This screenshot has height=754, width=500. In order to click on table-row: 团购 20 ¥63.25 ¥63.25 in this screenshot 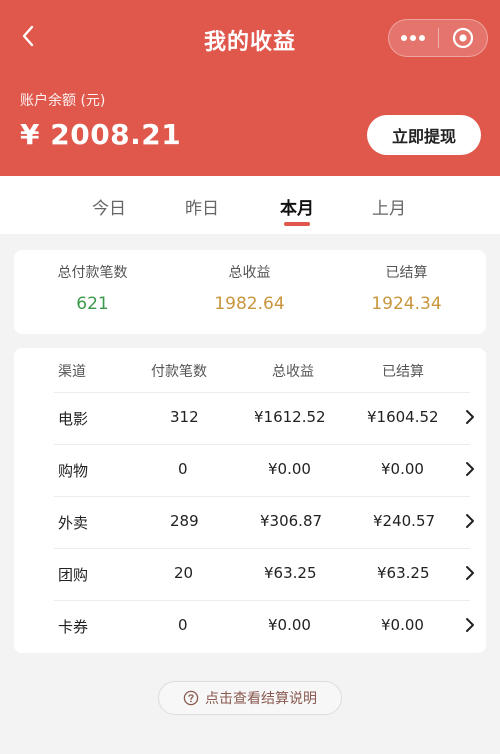, I will do `click(250, 574)`.